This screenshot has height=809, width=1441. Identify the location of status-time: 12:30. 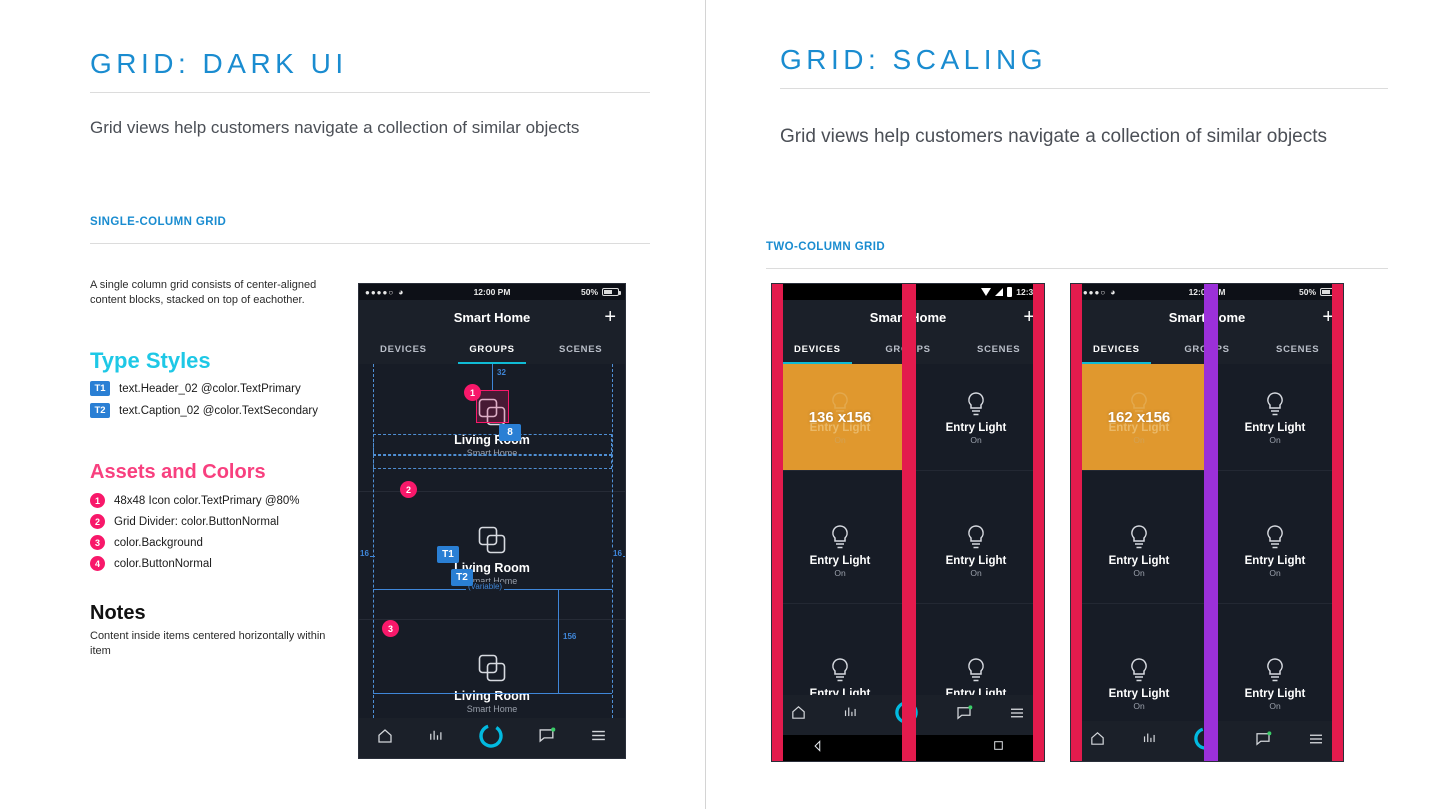
(1027, 292).